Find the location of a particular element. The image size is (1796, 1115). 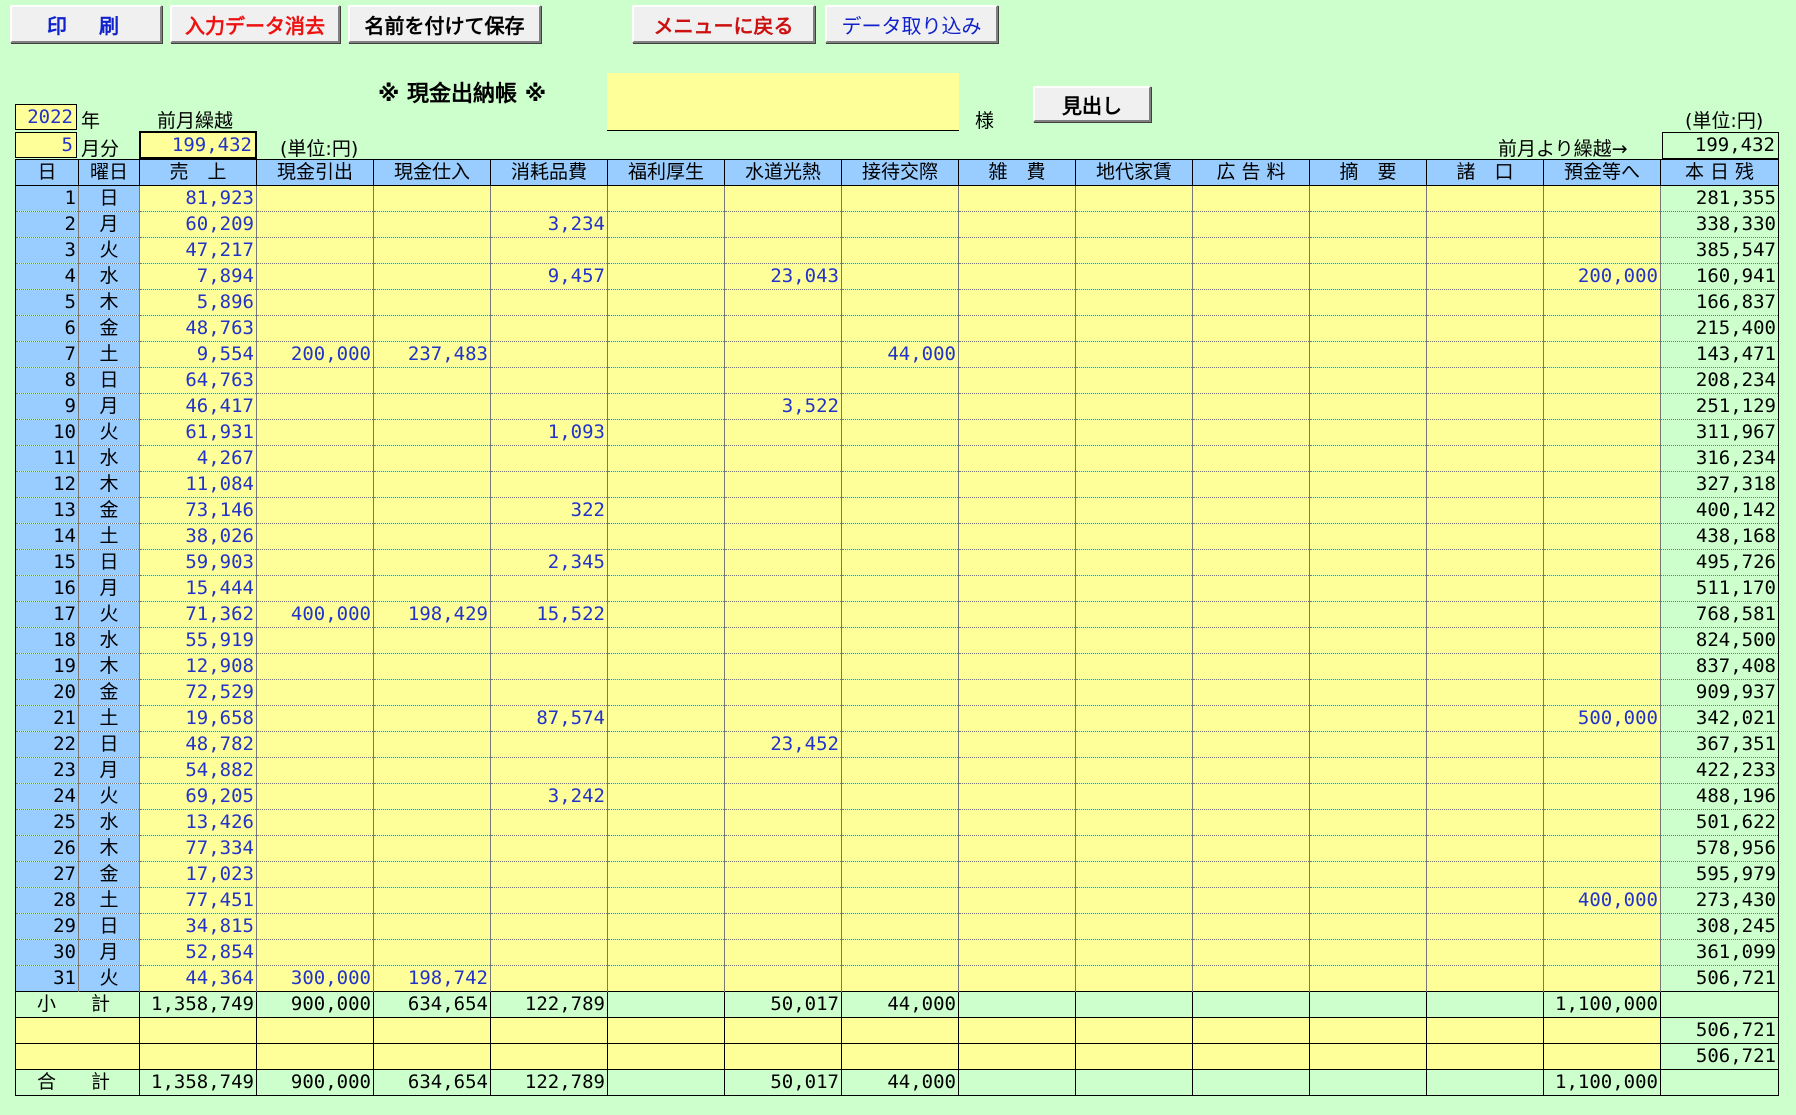

amount-cell: 19,658 is located at coordinates (198, 718).